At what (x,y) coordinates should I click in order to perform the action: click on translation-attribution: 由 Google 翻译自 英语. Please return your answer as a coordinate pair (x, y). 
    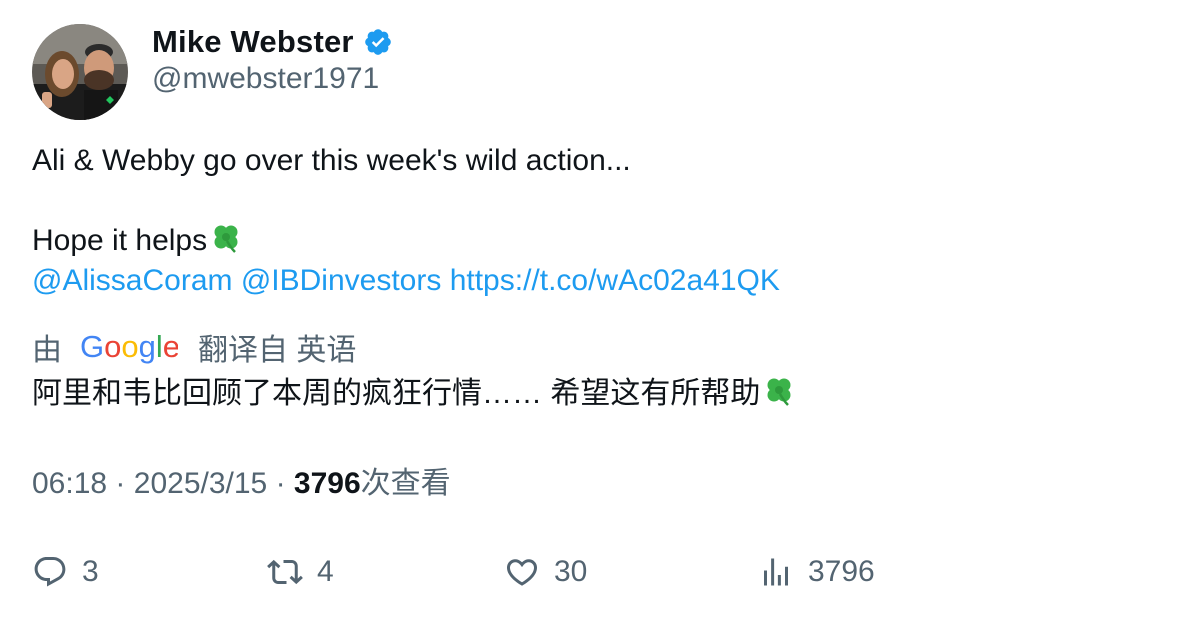
    Looking at the image, I should click on (194, 347).